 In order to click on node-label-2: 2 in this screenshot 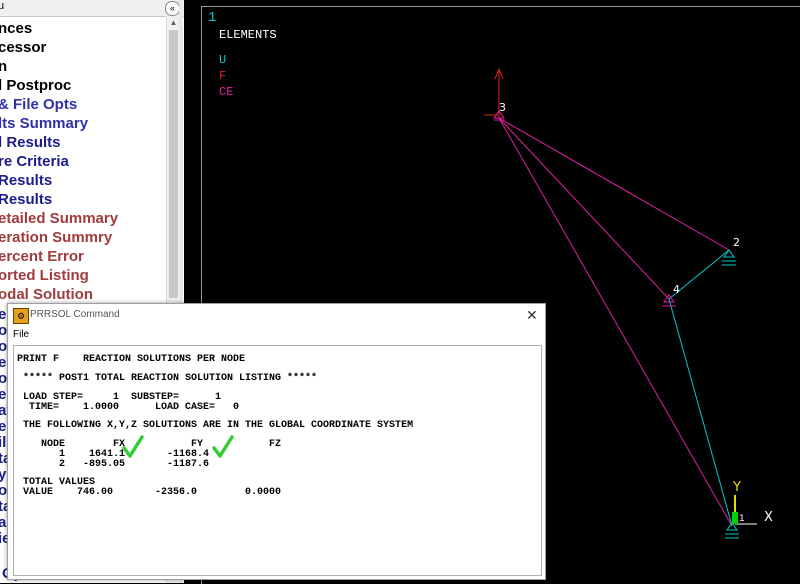, I will do `click(736, 242)`.